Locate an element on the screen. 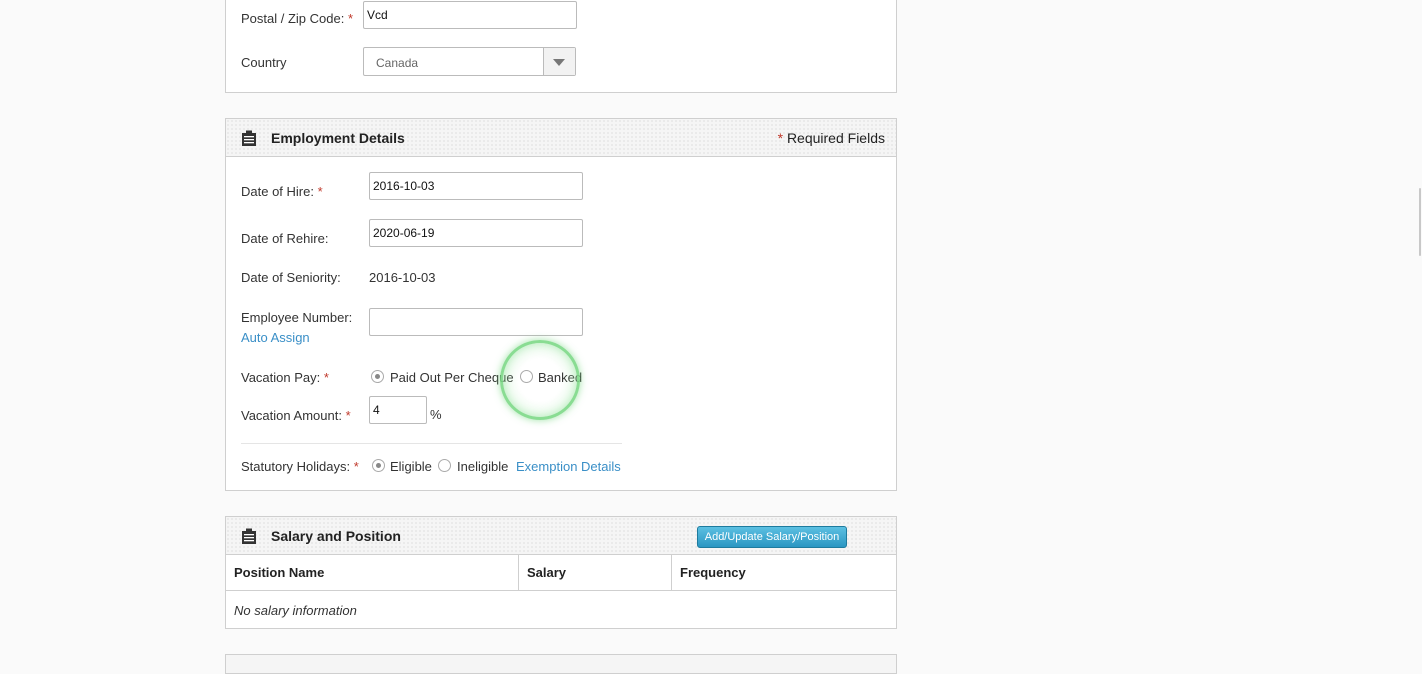 The width and height of the screenshot is (1422, 674). date-of-rehire-input is located at coordinates (476, 233).